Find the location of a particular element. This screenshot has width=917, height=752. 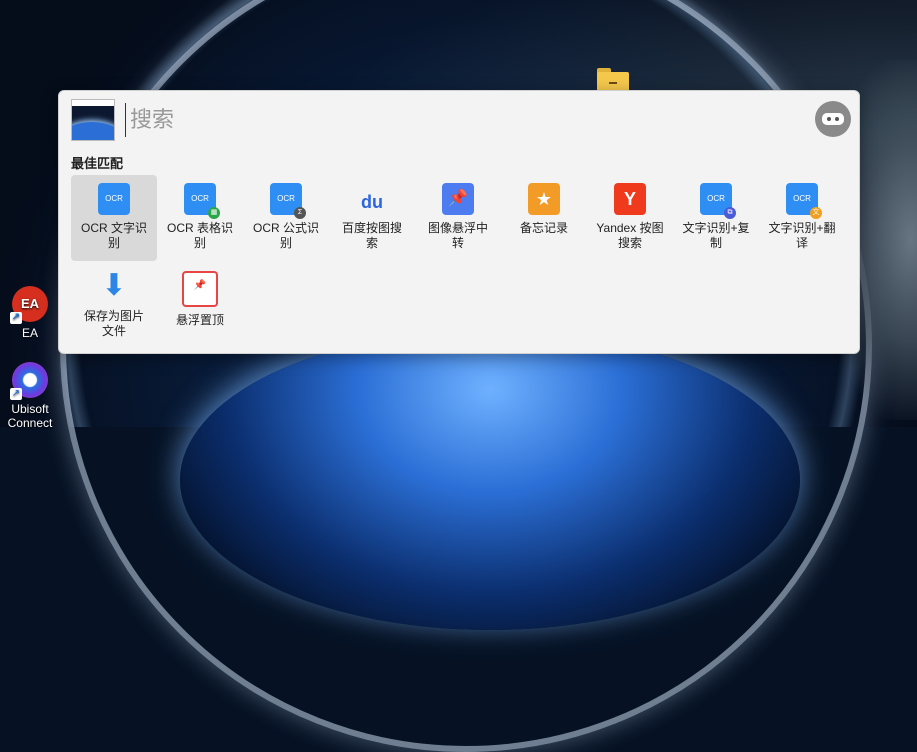

action-ocr-text: OCR OCR 文字识别 is located at coordinates (114, 218).